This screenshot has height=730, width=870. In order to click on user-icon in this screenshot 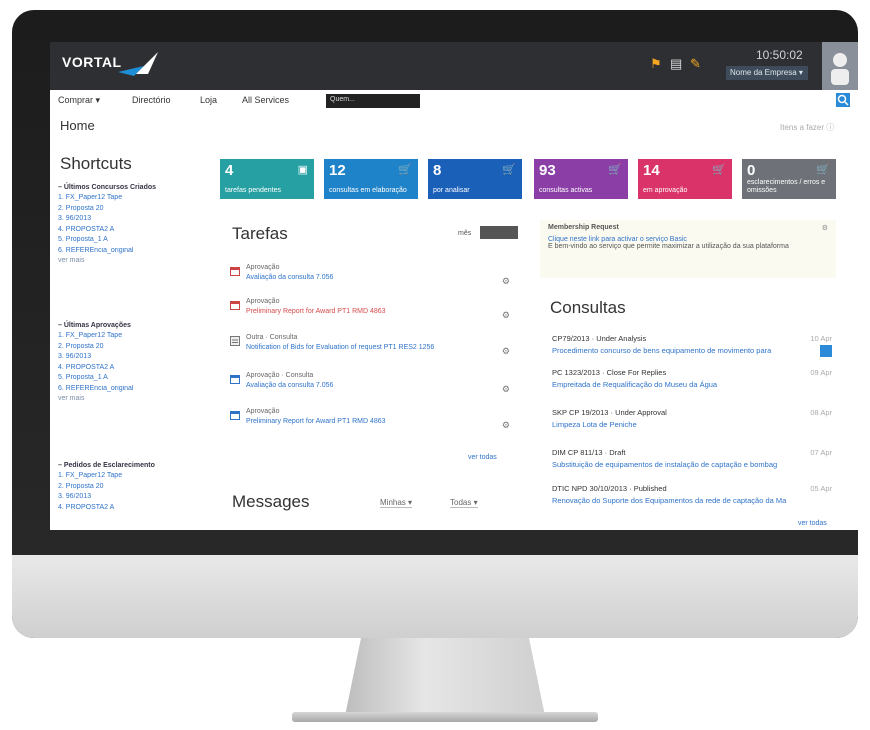, I will do `click(840, 69)`.